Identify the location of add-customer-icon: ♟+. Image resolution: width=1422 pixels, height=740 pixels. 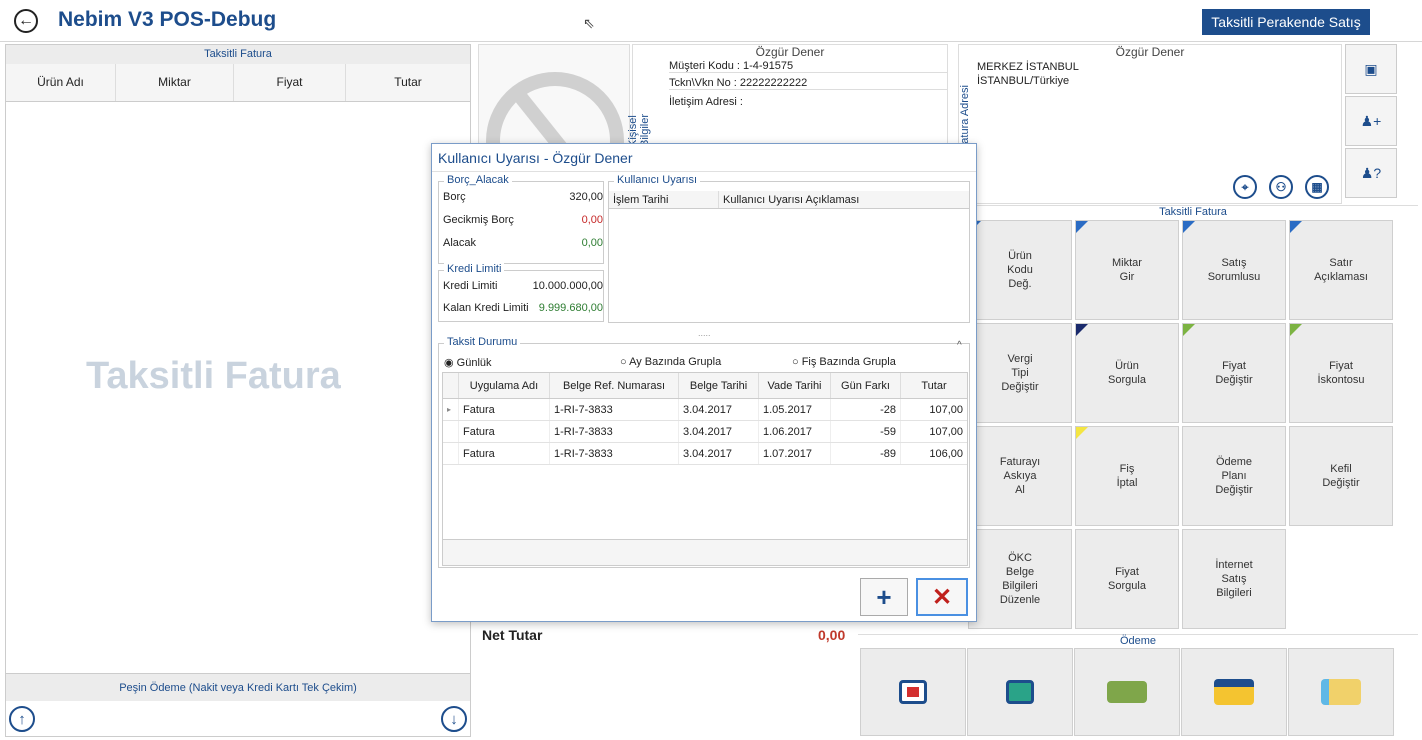
(1371, 121).